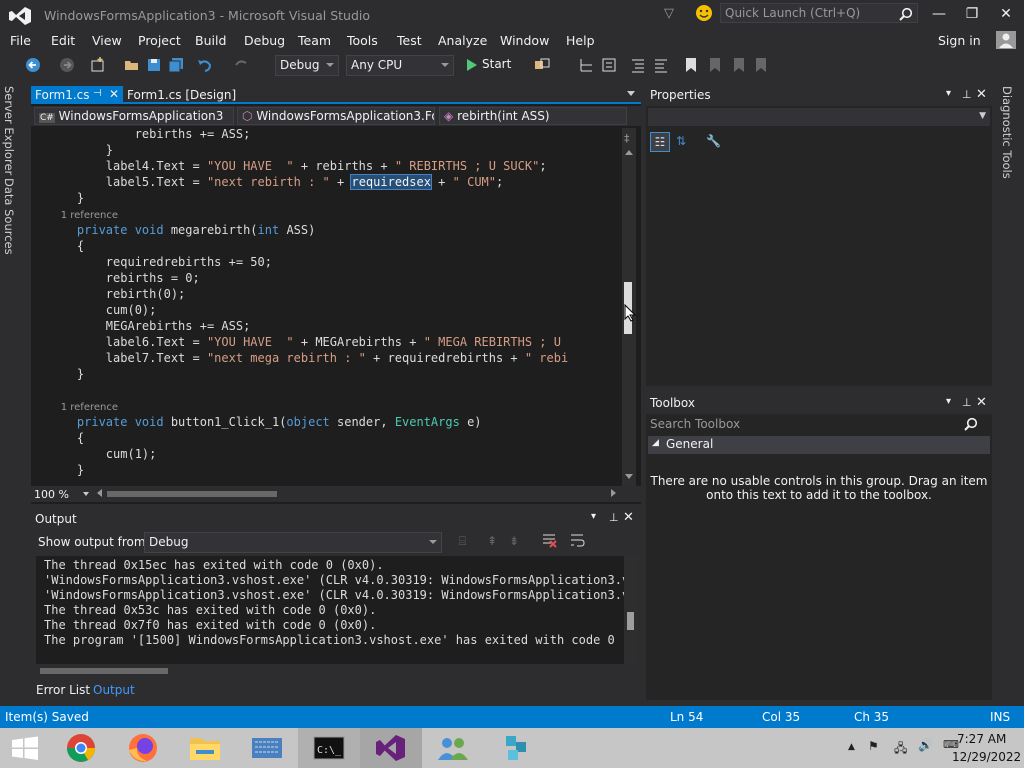  What do you see at coordinates (9, 130) in the screenshot?
I see `server-explorer-tab: Server Explorer` at bounding box center [9, 130].